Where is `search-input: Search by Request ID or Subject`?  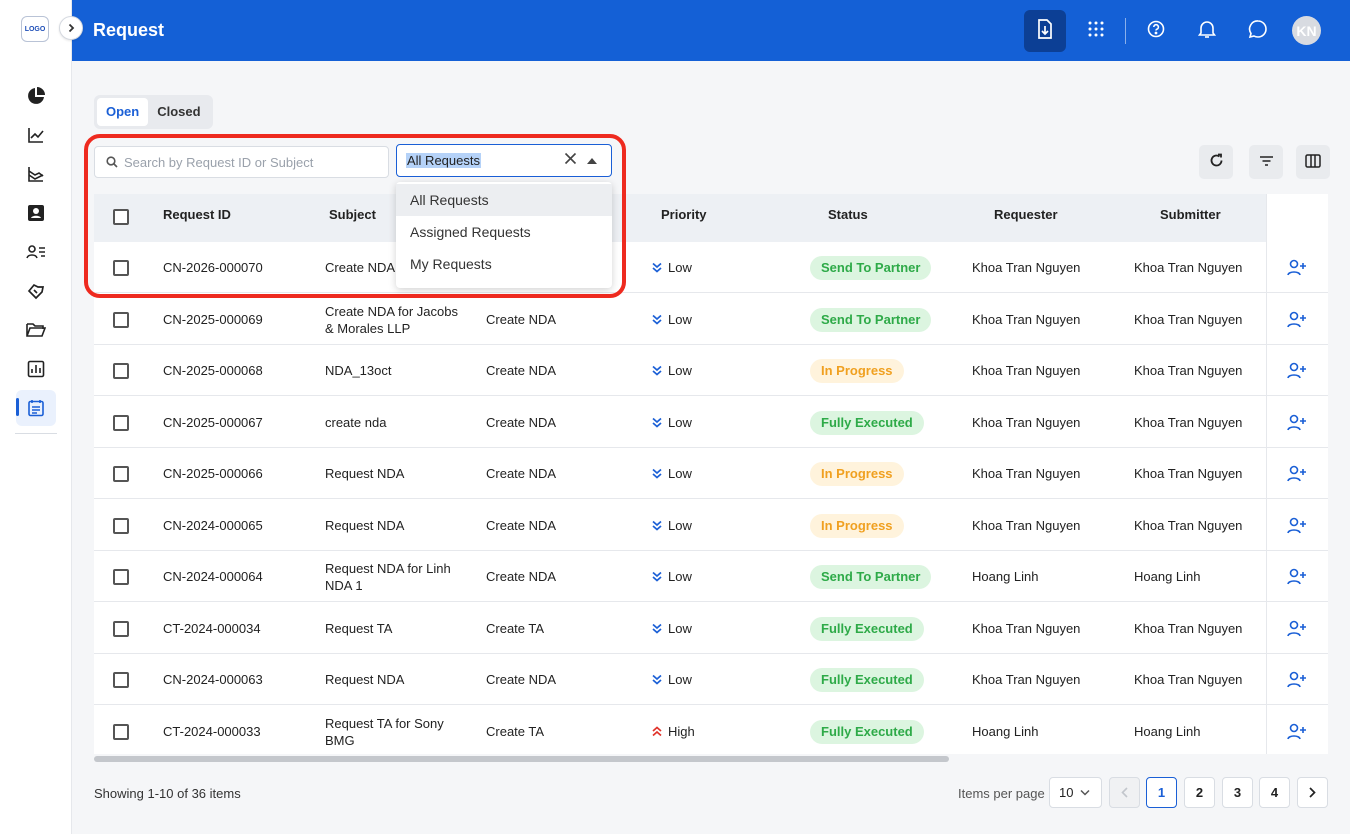
search-input: Search by Request ID or Subject is located at coordinates (241, 162).